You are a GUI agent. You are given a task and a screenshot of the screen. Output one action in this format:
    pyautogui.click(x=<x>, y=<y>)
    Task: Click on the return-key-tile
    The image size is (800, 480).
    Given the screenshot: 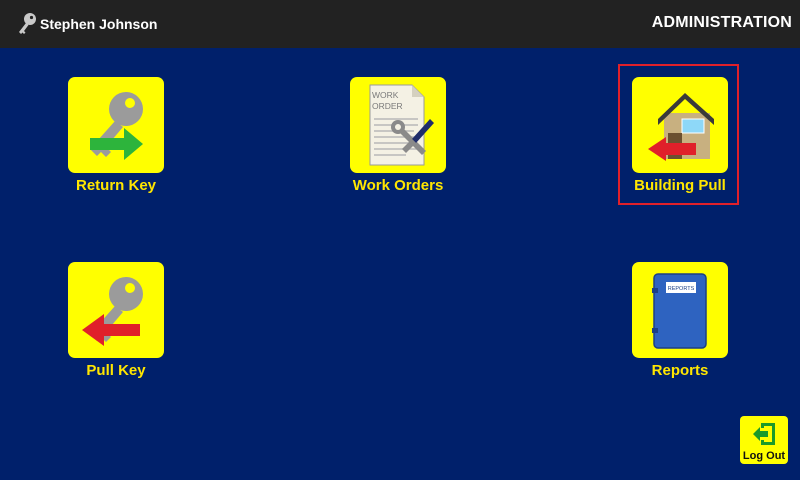 What is the action you would take?
    pyautogui.click(x=116, y=125)
    